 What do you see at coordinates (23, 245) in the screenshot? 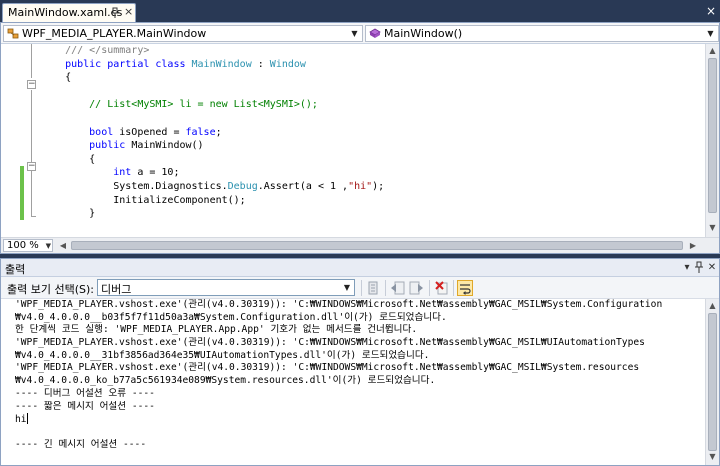
I see `zoom-value: 100 %` at bounding box center [23, 245].